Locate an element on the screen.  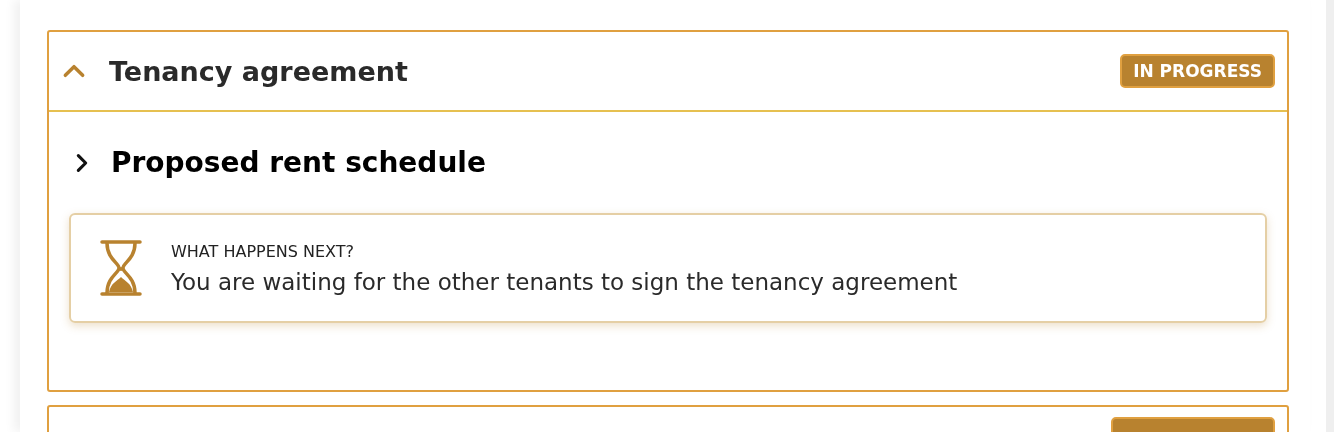
status-badge: IN PROGRESS is located at coordinates (1197, 71).